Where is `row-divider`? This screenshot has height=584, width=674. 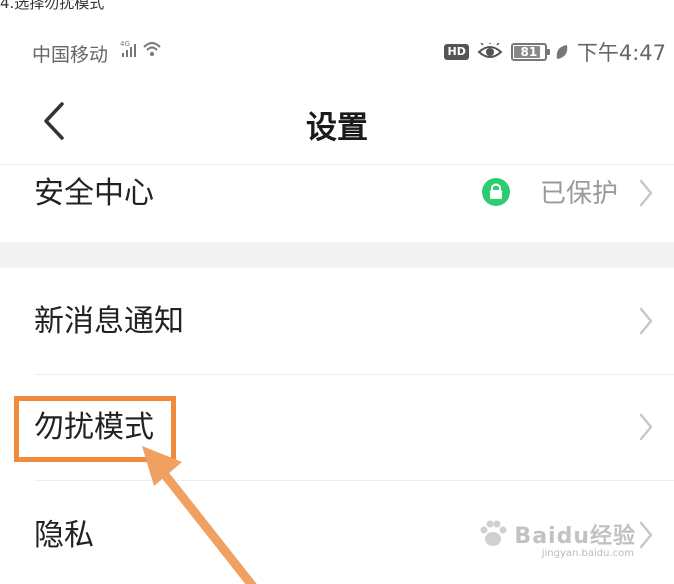
row-divider is located at coordinates (354, 374).